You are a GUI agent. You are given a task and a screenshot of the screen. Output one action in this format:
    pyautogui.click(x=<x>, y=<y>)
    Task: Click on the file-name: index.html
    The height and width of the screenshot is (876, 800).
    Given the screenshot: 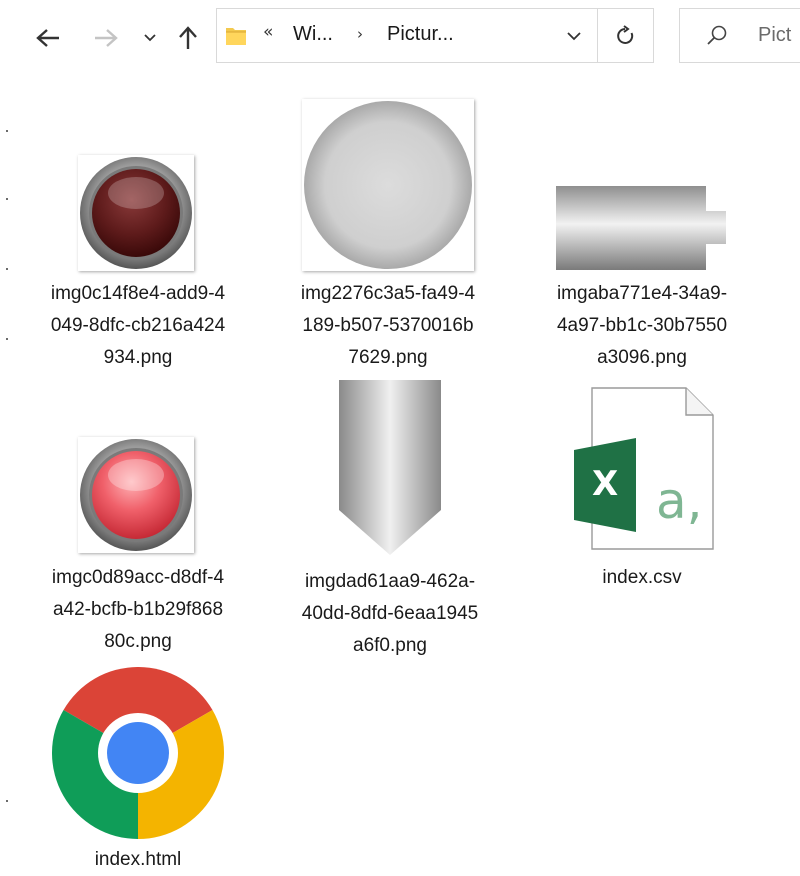 What is the action you would take?
    pyautogui.click(x=138, y=859)
    